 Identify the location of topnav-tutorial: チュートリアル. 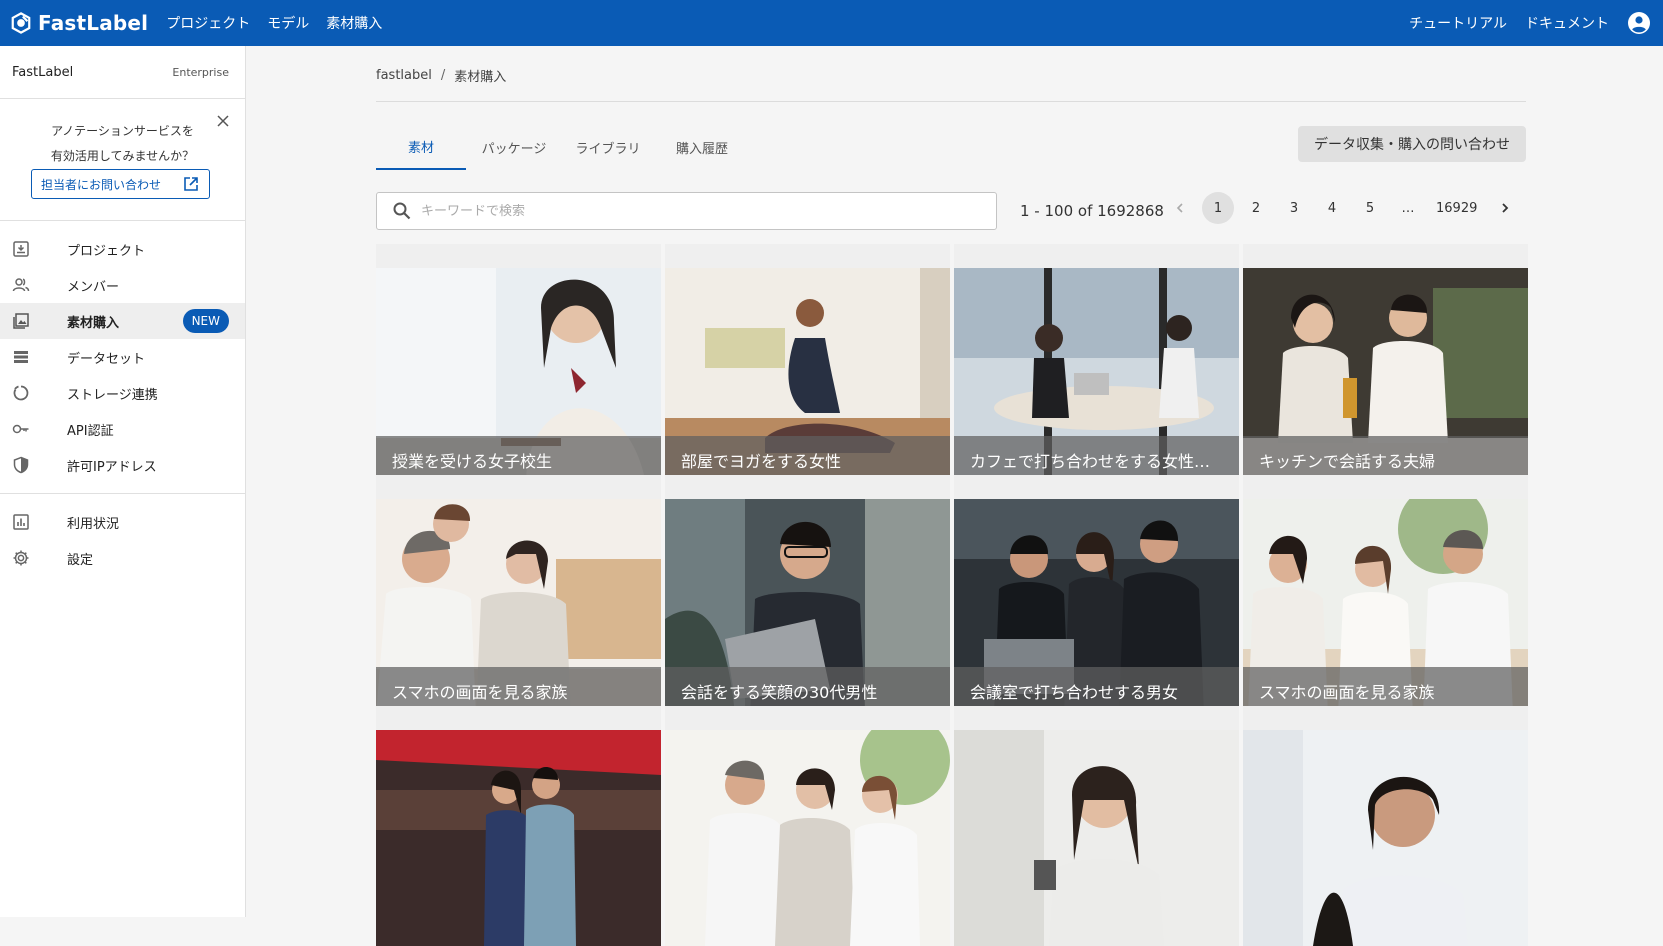
(1458, 23).